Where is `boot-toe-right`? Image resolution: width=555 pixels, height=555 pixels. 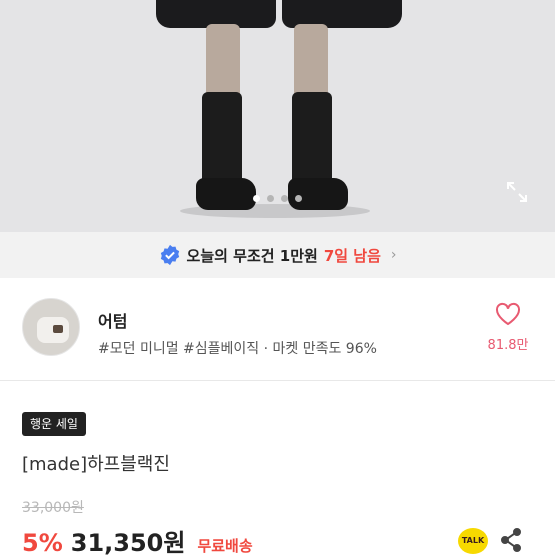 boot-toe-right is located at coordinates (318, 194).